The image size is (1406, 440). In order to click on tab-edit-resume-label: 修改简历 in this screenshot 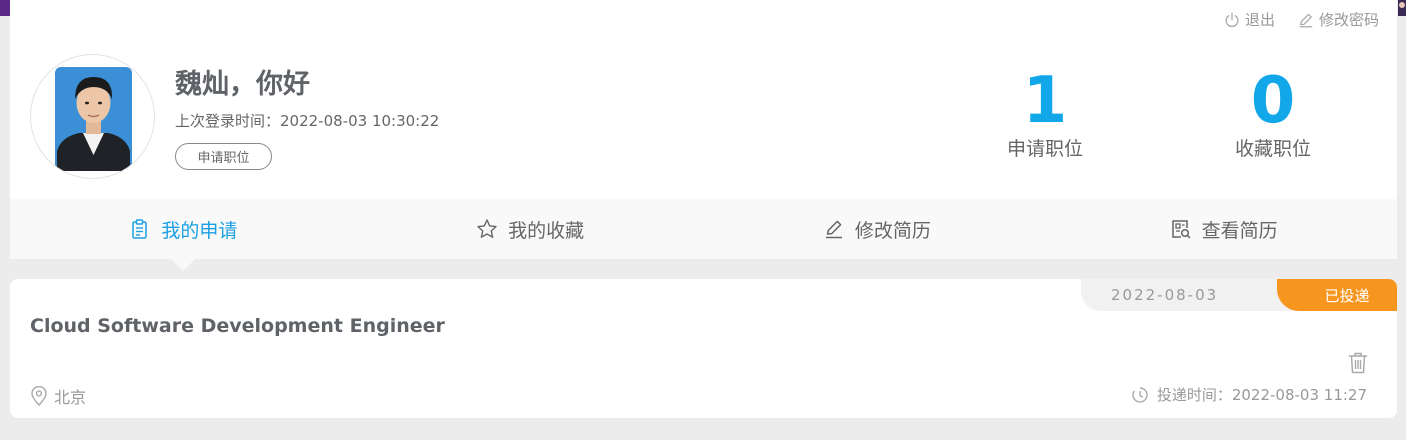, I will do `click(892, 230)`.